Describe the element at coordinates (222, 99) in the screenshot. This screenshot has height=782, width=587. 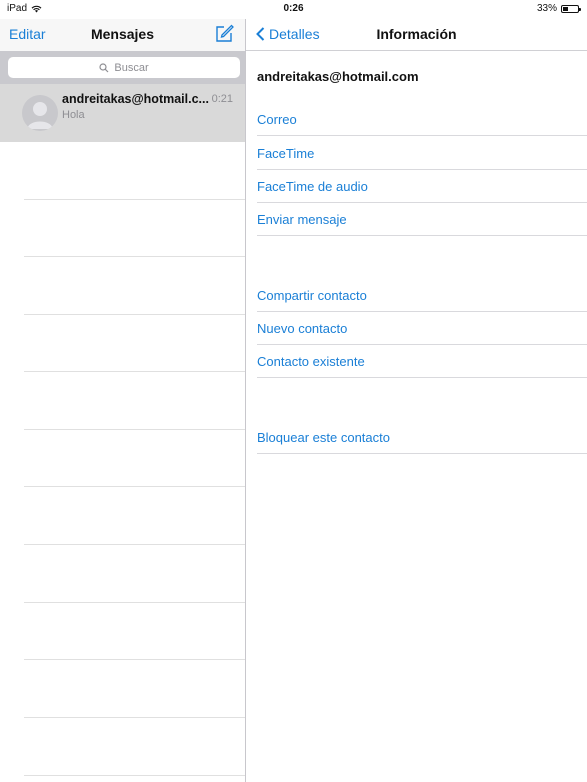
I see `conversation-time: 0:21` at that location.